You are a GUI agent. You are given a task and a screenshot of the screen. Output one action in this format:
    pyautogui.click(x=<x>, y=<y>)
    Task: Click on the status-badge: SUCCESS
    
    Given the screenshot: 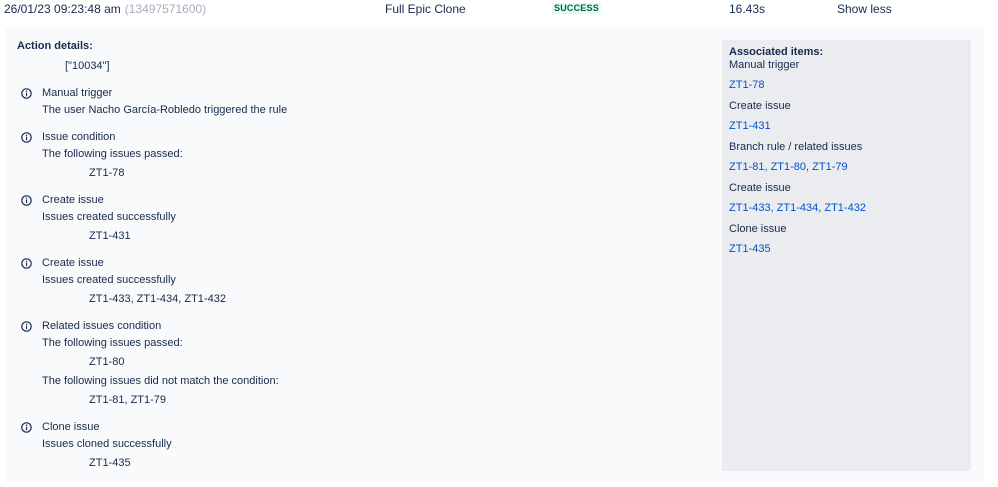 What is the action you would take?
    pyautogui.click(x=576, y=8)
    